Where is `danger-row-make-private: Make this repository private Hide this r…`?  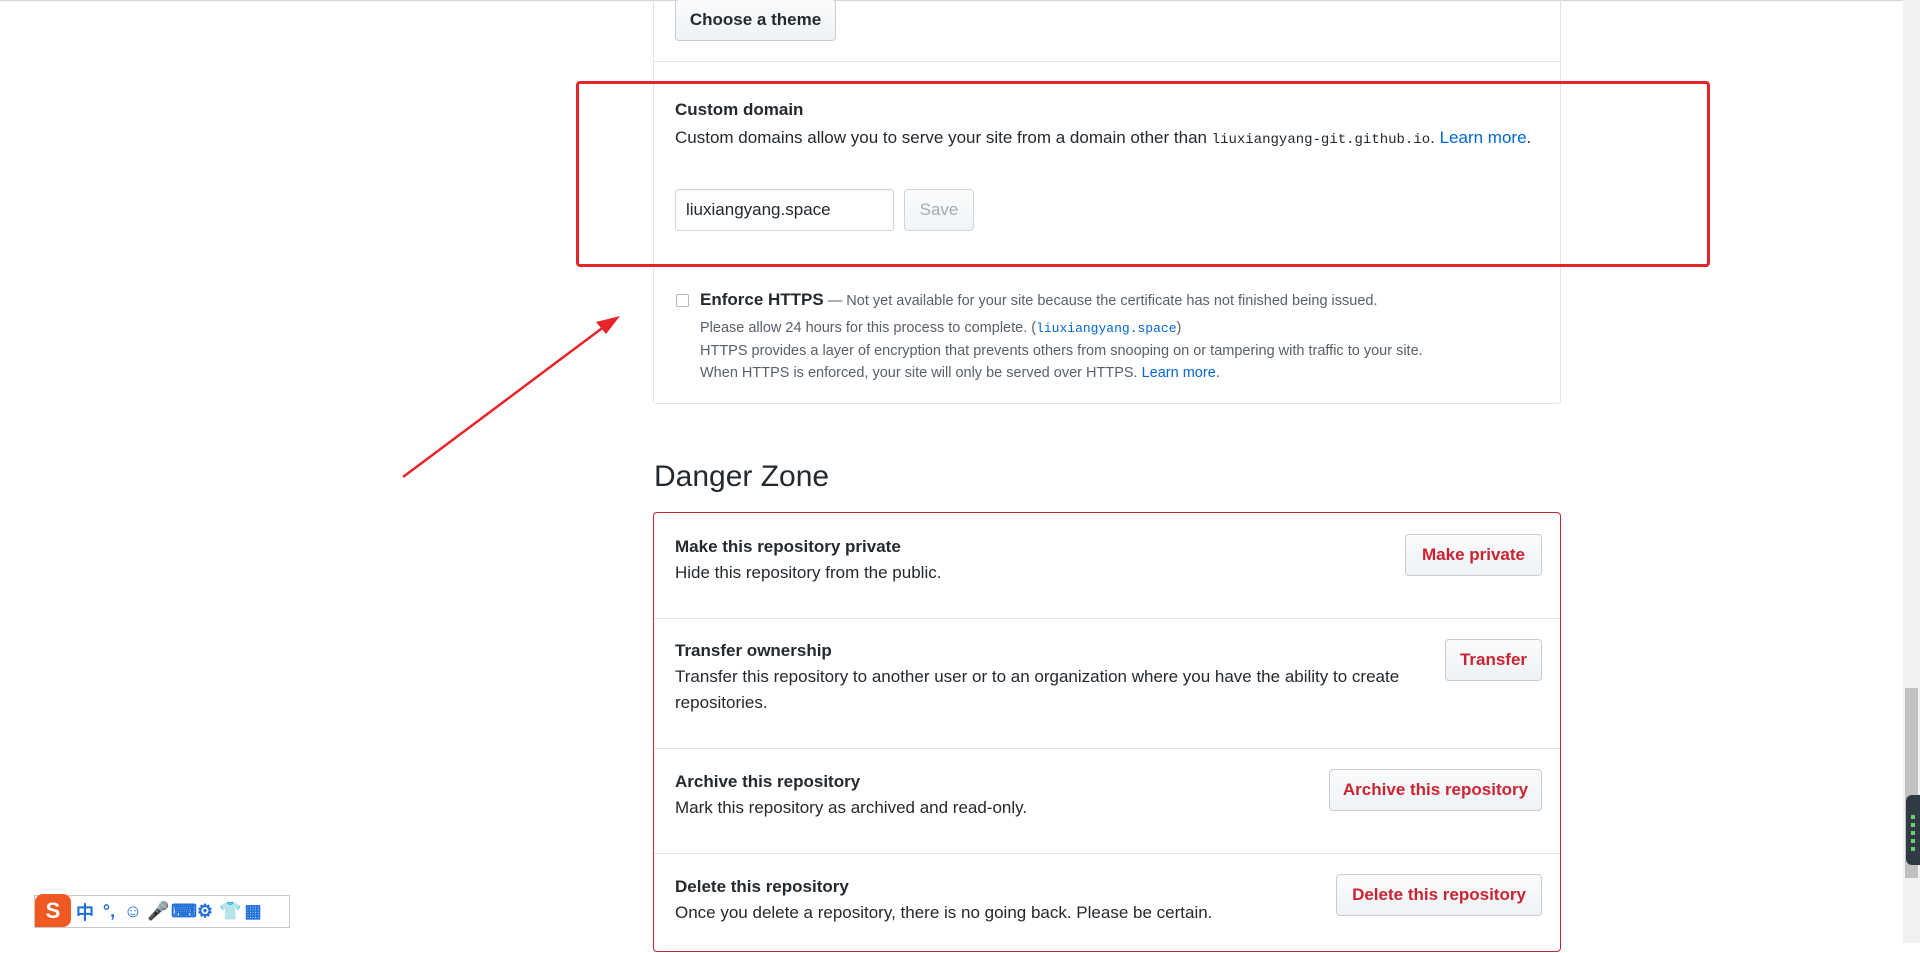
danger-row-make-private: Make this repository private Hide this r… is located at coordinates (1107, 565).